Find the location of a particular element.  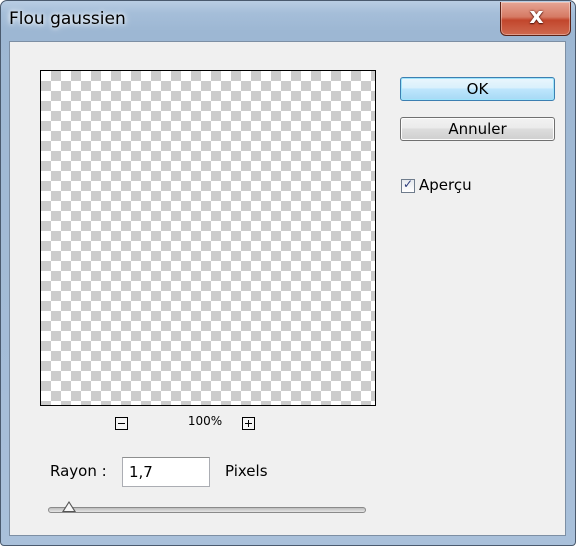

preview-checkbox-label: Aperçu is located at coordinates (445, 185).